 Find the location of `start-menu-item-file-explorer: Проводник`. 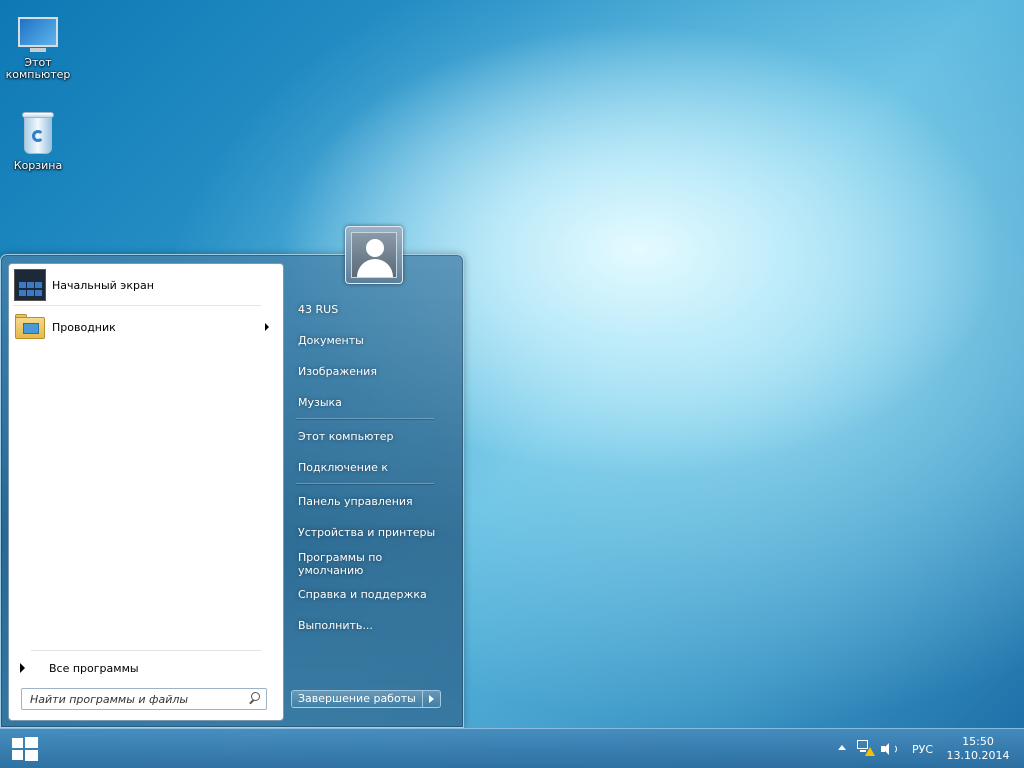

start-menu-item-file-explorer: Проводник is located at coordinates (147, 327).